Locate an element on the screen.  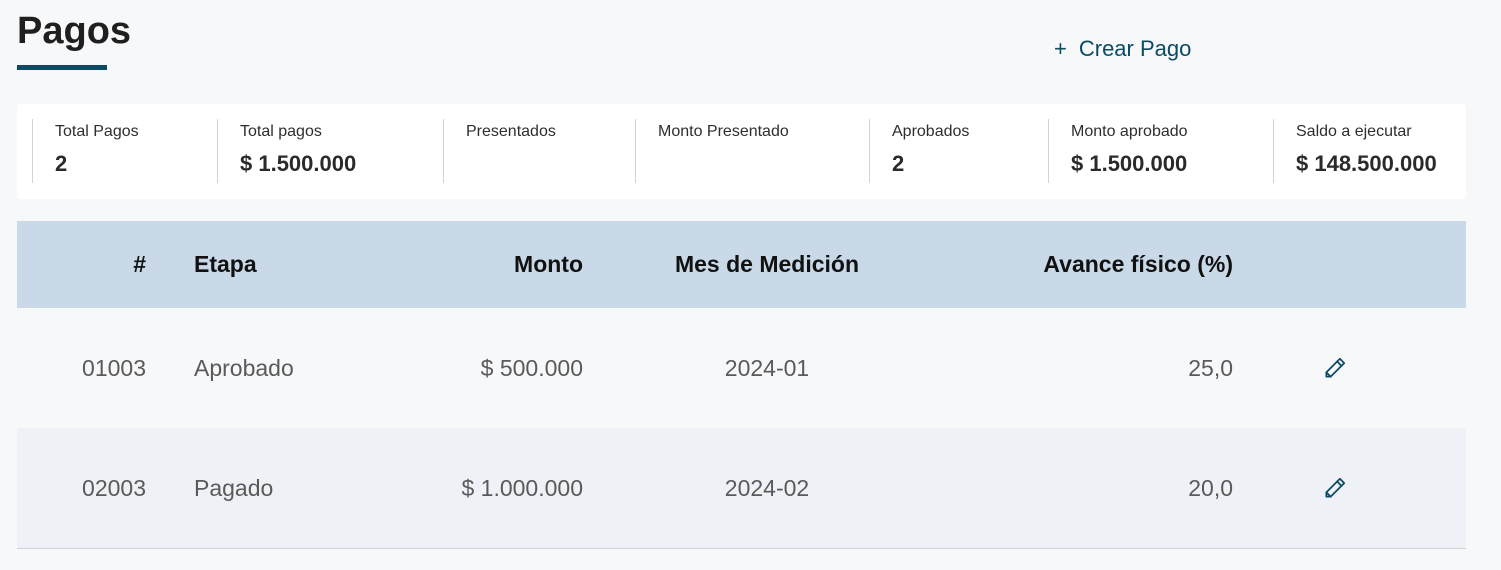
stat-label: Monto aprobado is located at coordinates (1129, 131).